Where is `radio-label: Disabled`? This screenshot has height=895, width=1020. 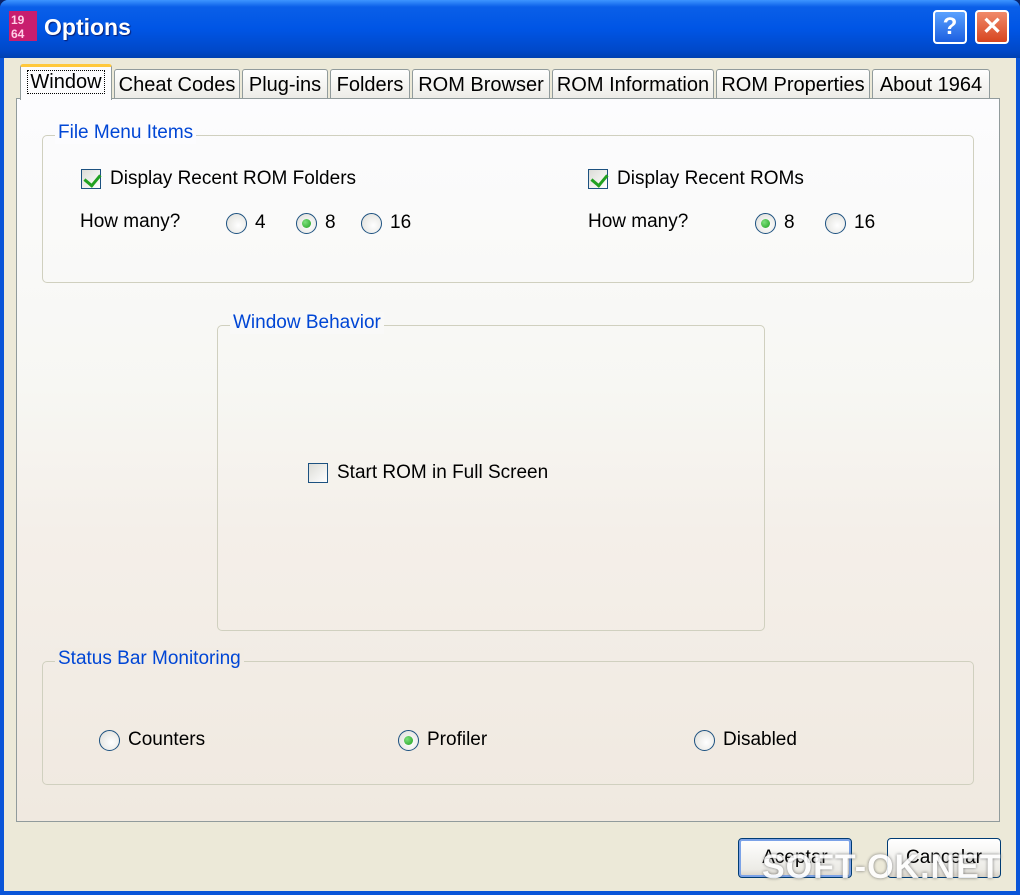 radio-label: Disabled is located at coordinates (760, 740).